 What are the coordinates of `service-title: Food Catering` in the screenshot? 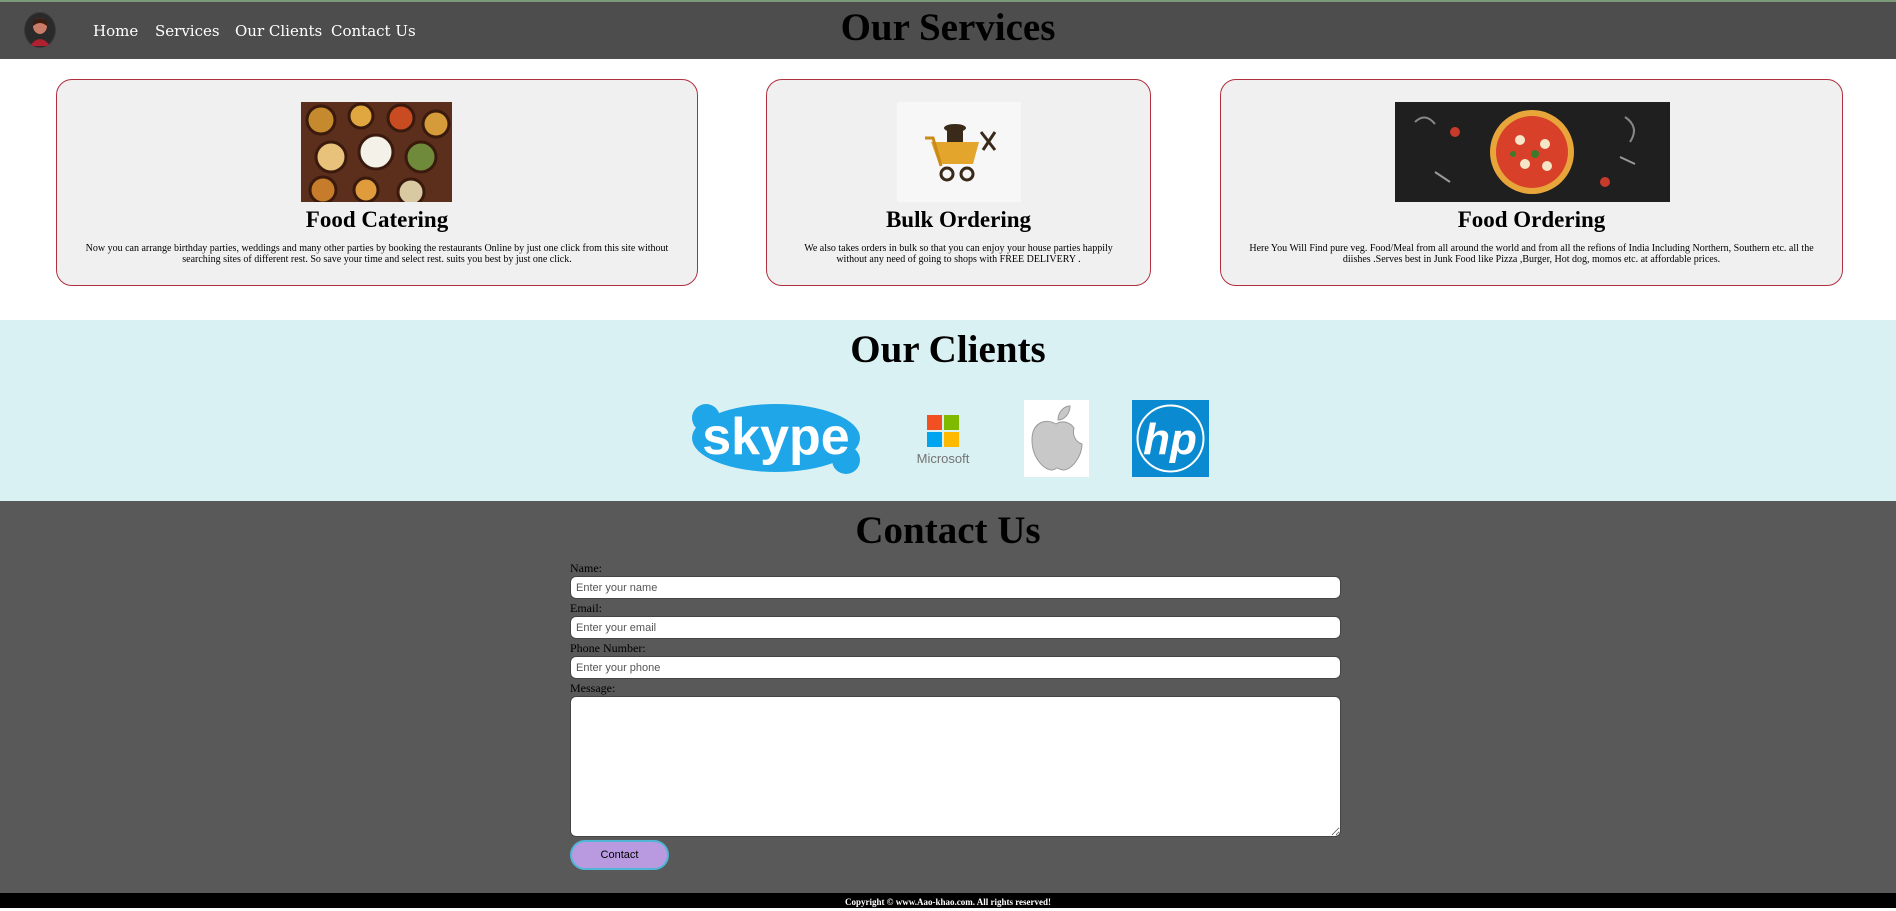 It's located at (377, 219).